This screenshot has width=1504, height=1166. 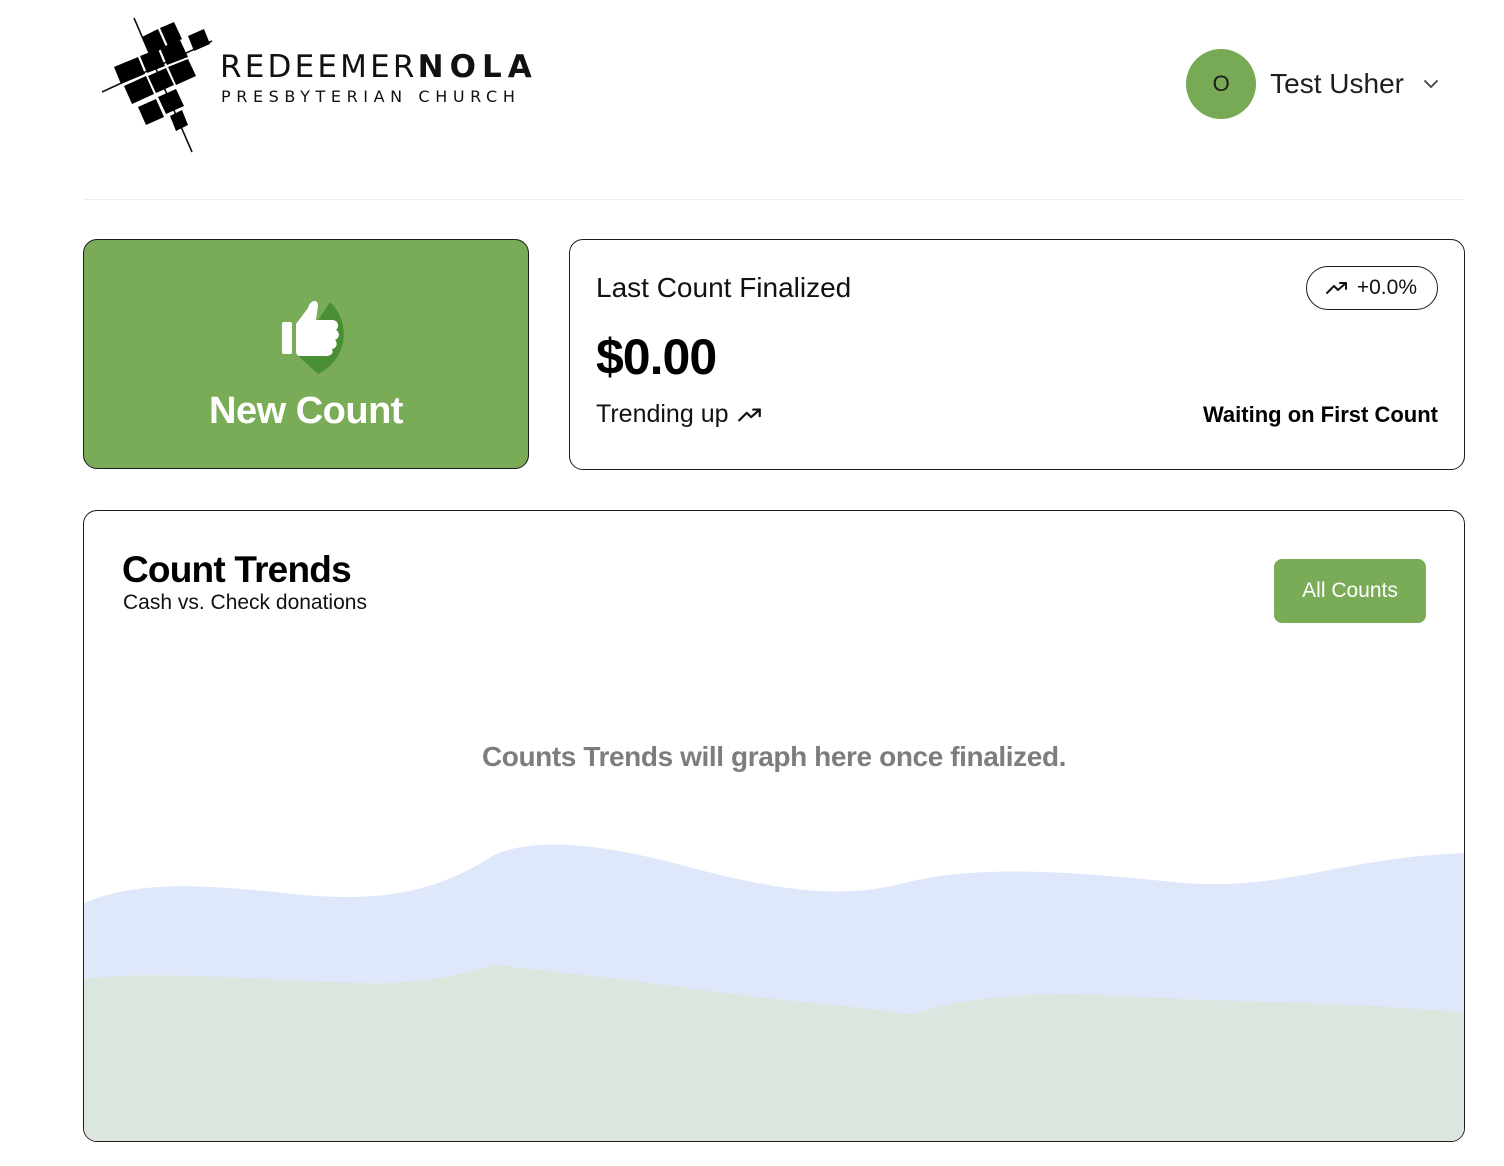 I want to click on logo-subtitle: PRESBYTERIAN CHURCH, so click(x=371, y=96).